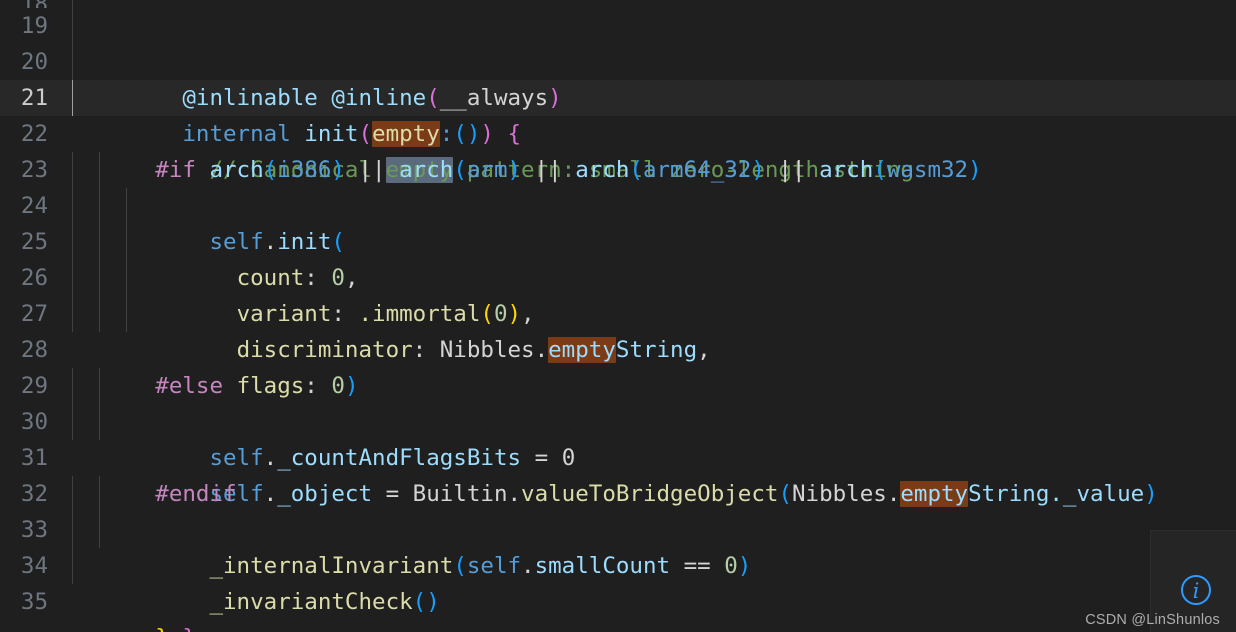 This screenshot has height=632, width=1236. Describe the element at coordinates (31, 278) in the screenshot. I see `line-number: 26` at that location.